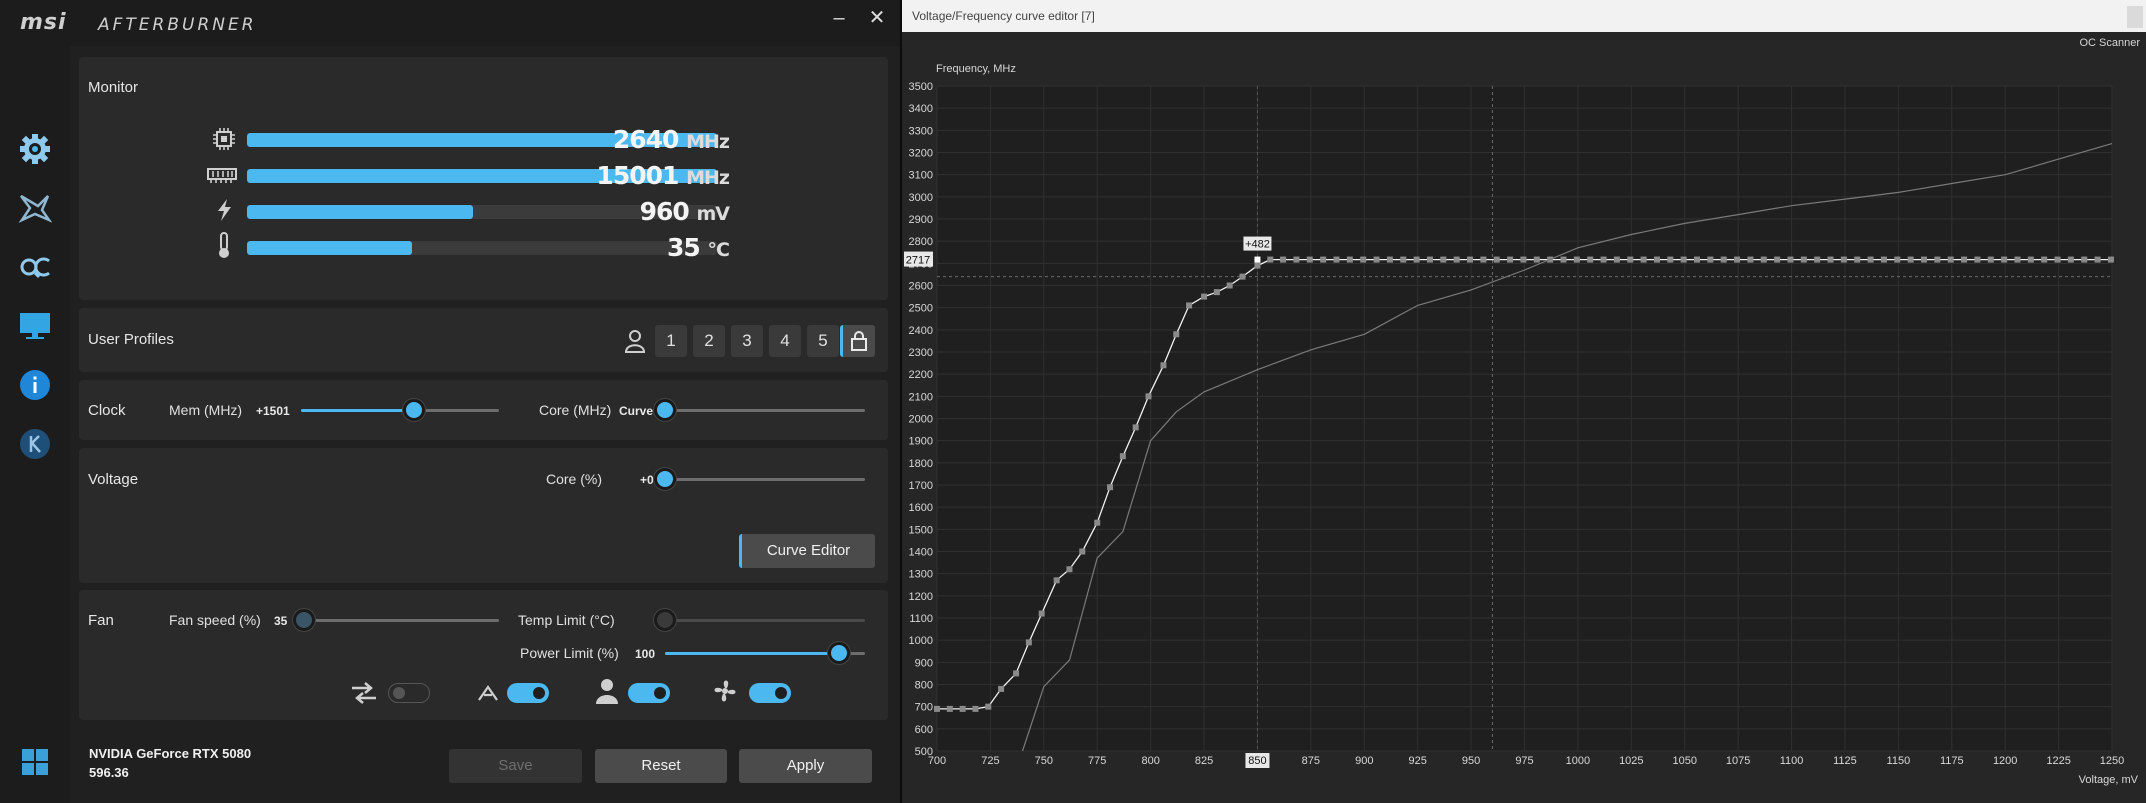 The height and width of the screenshot is (803, 2146). What do you see at coordinates (713, 214) in the screenshot?
I see `voltage-unit: mV` at bounding box center [713, 214].